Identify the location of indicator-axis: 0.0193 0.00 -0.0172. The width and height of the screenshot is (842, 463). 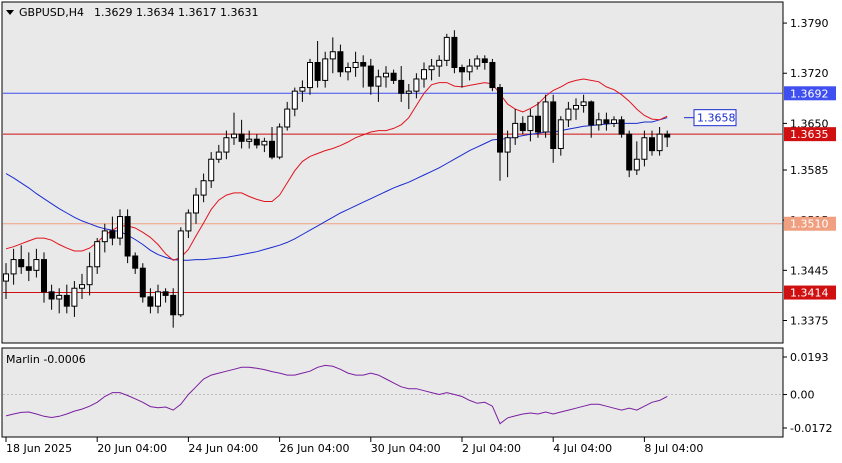
(807, 393).